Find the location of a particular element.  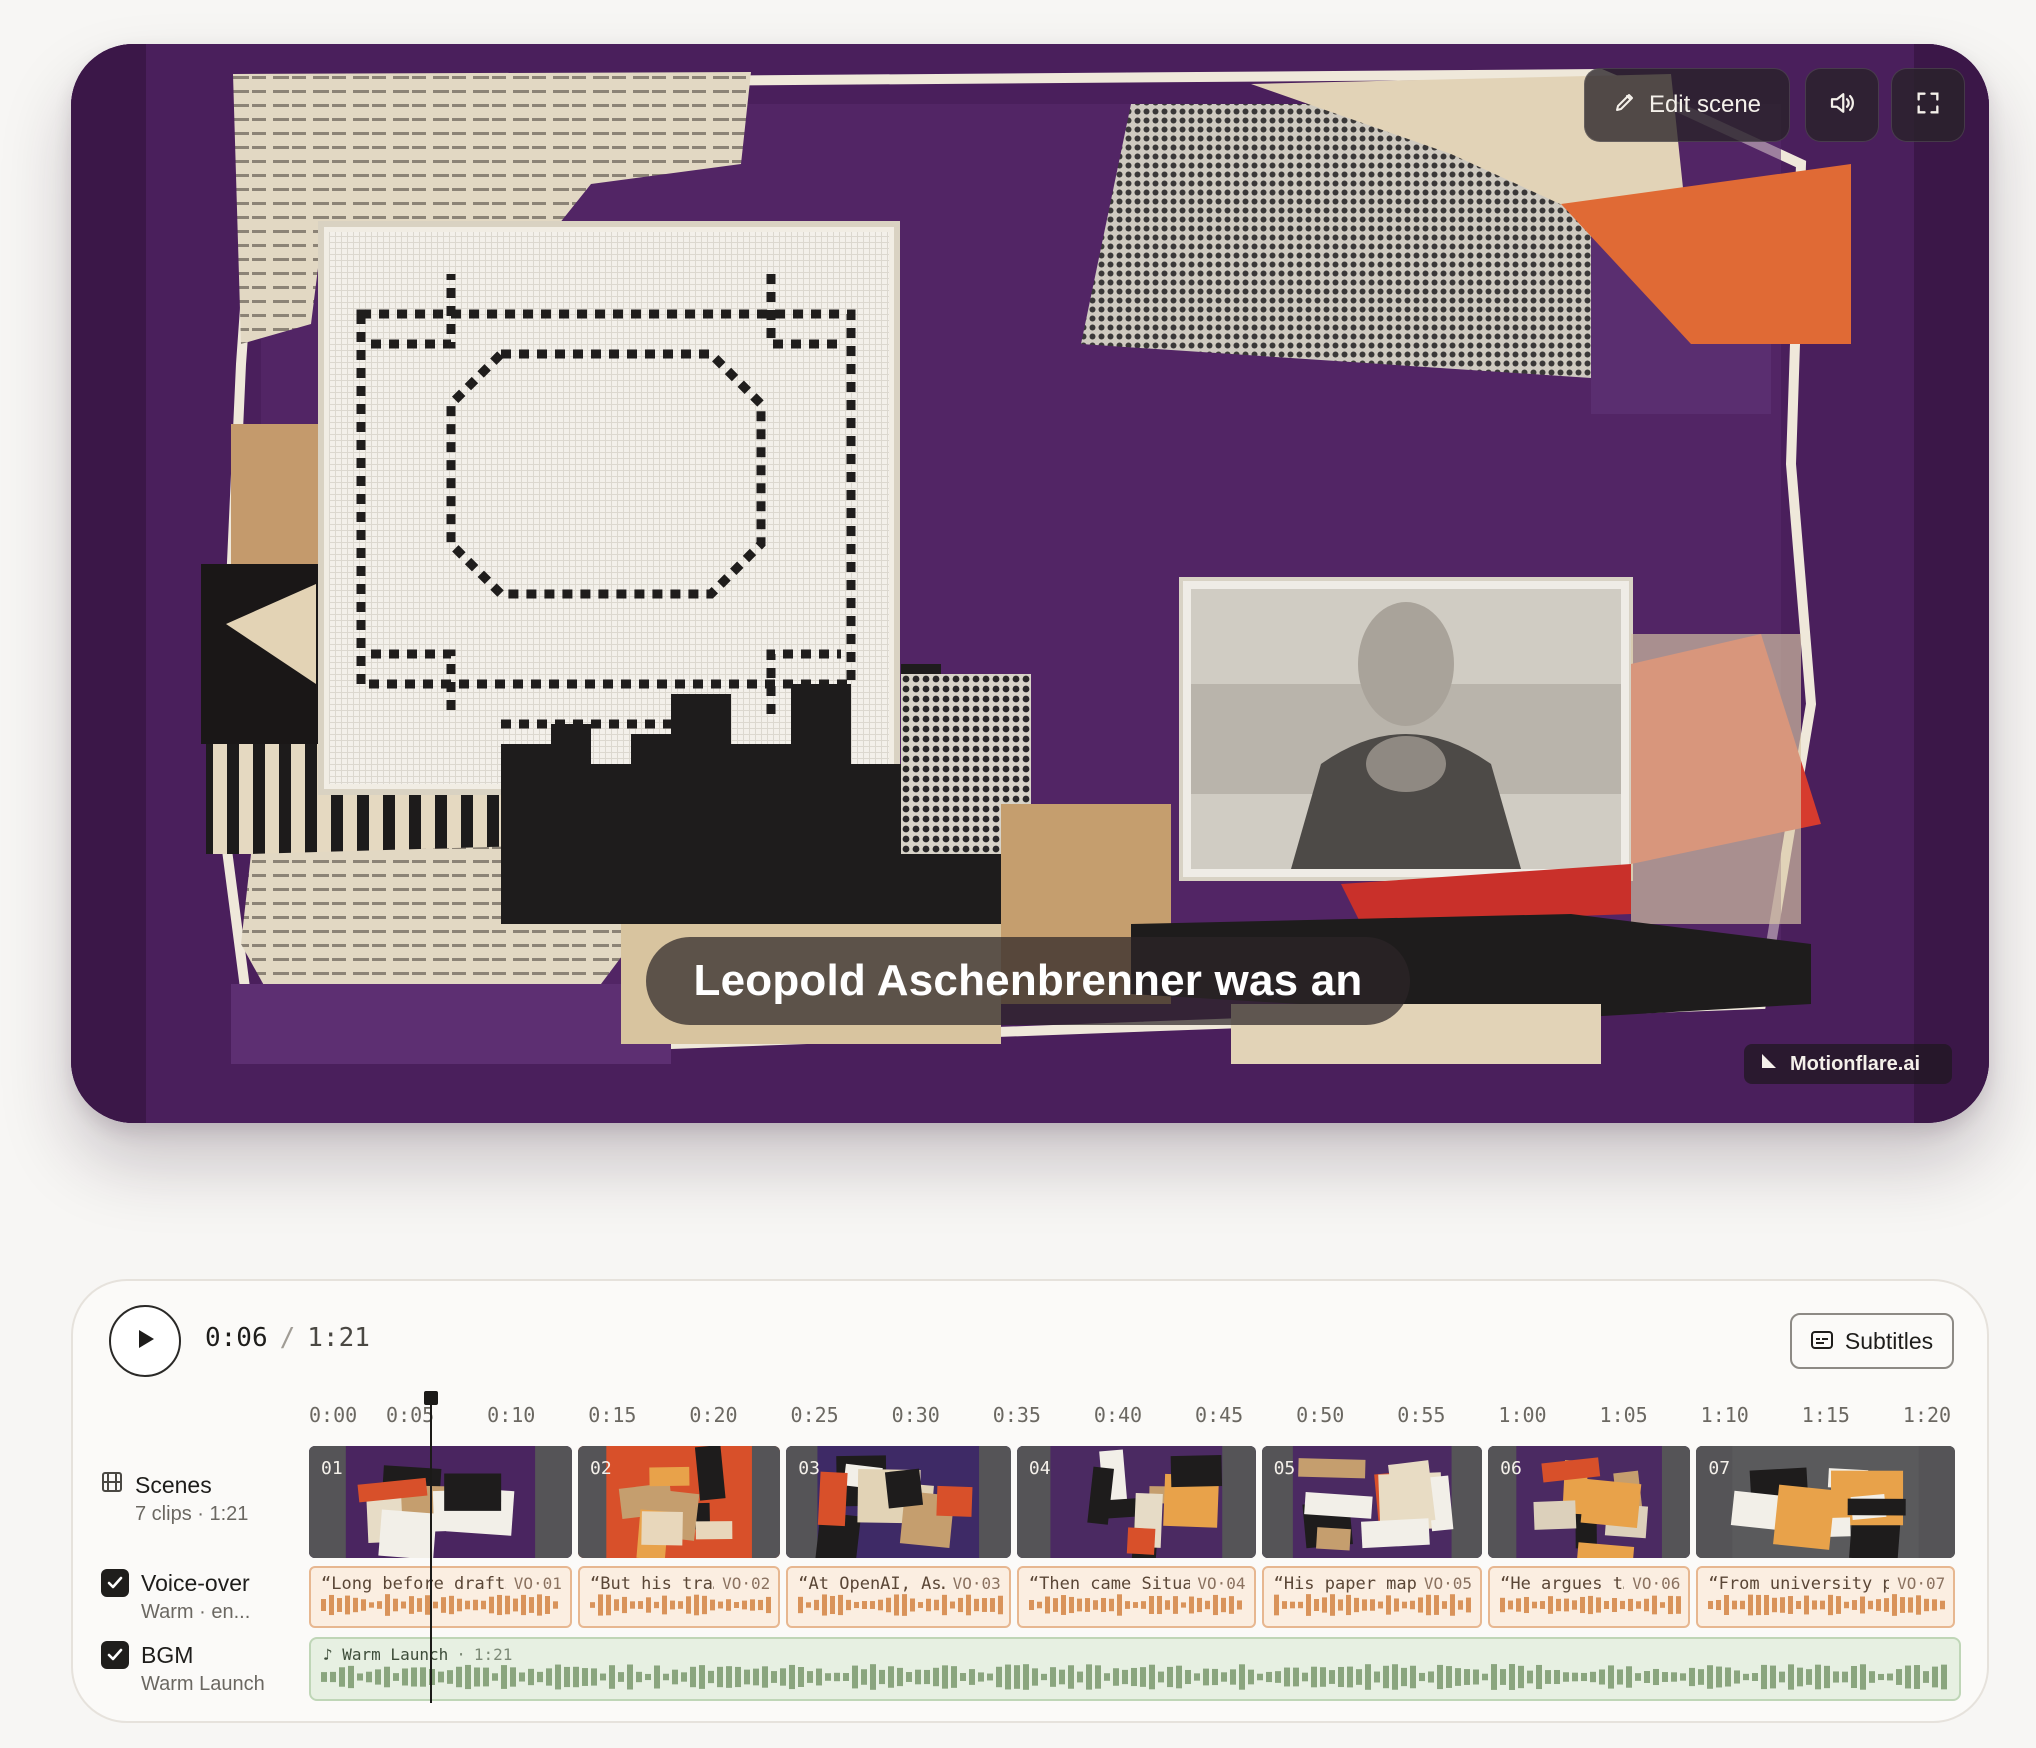

voiceover-clip: “But his tra… VO·02 is located at coordinates (679, 1597).